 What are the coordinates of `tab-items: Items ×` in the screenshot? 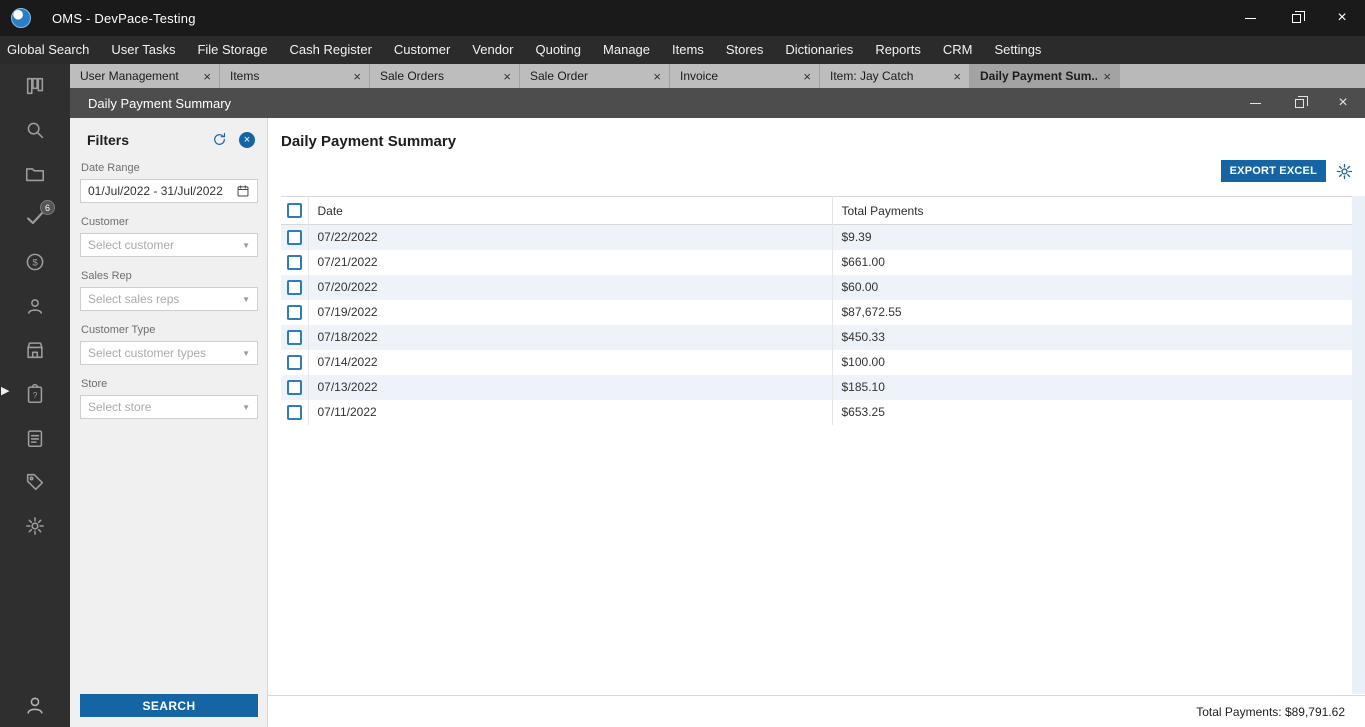 It's located at (295, 76).